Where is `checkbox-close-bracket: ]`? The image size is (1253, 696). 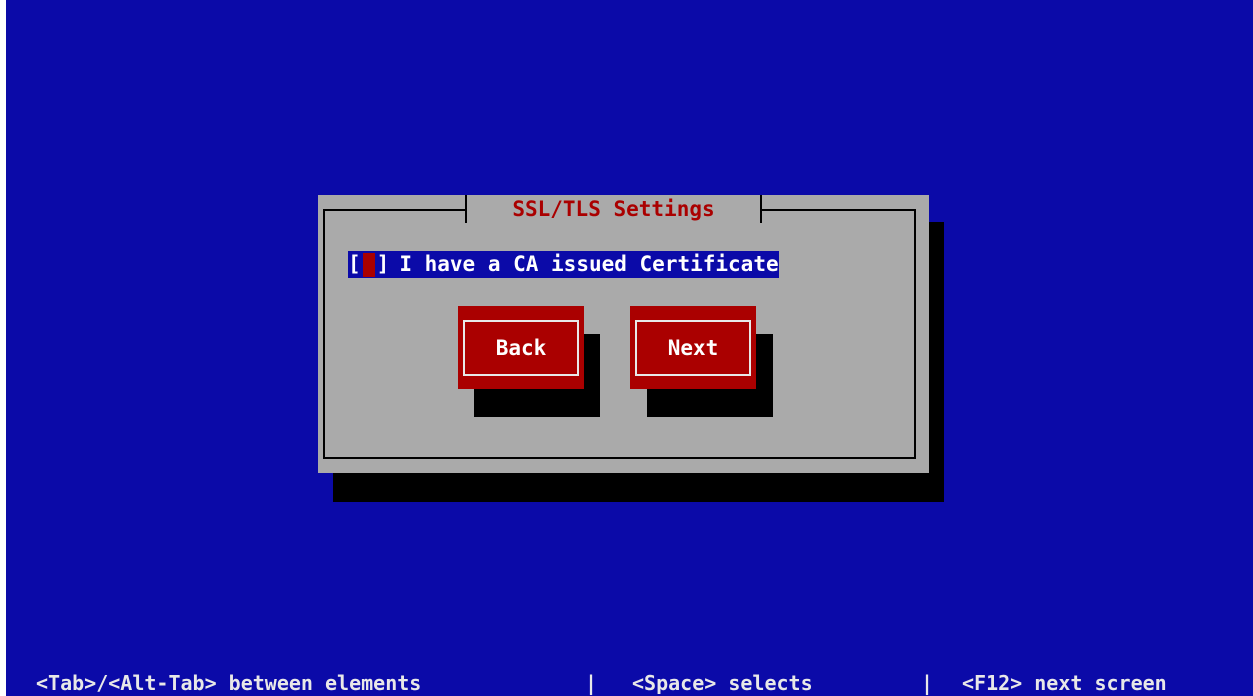
checkbox-close-bracket: ] is located at coordinates (383, 264).